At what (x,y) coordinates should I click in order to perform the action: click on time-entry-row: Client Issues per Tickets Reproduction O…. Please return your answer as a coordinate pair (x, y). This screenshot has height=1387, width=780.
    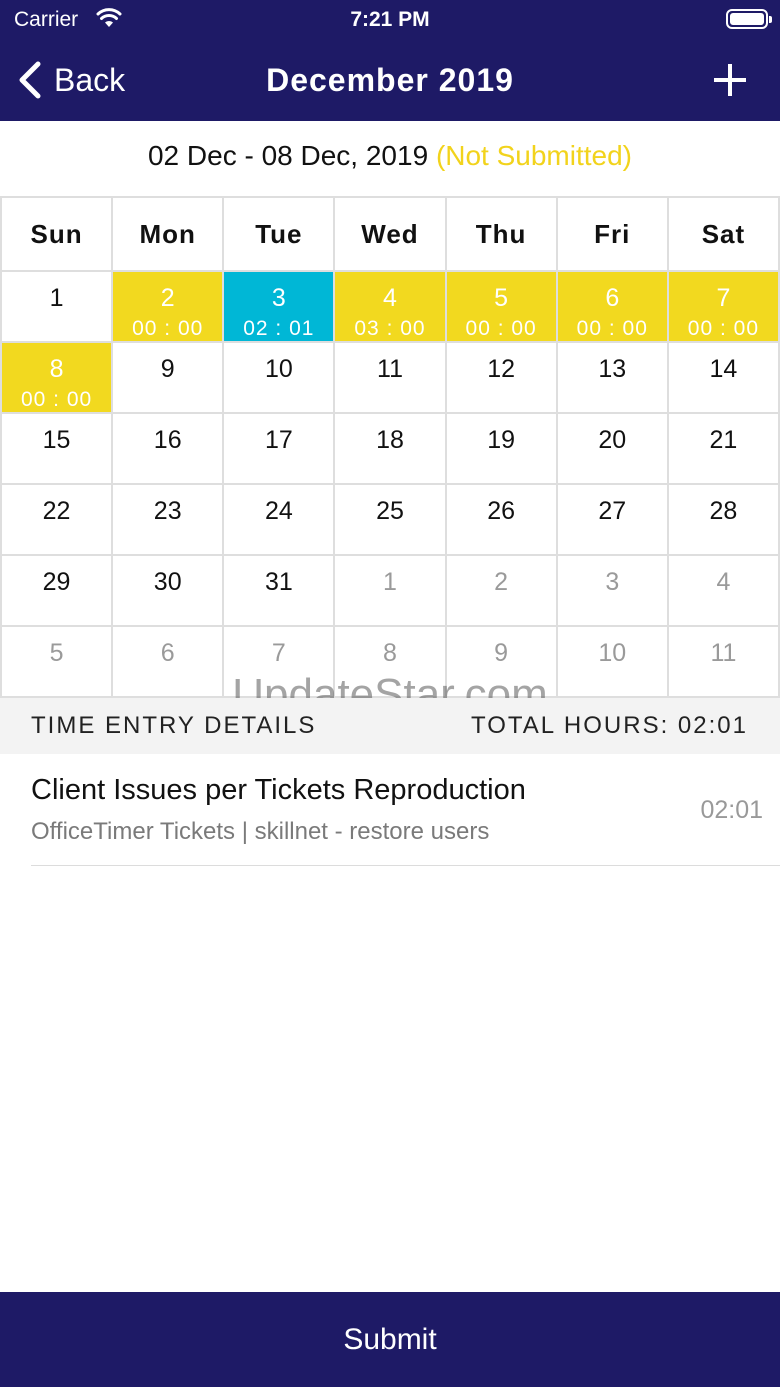
    Looking at the image, I should click on (390, 810).